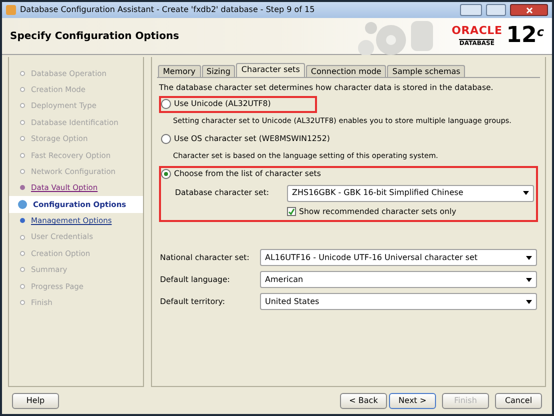  I want to click on settings-dropdown: AL16UTF16 - Unicode UTF-16 Universal character set, so click(398, 257).